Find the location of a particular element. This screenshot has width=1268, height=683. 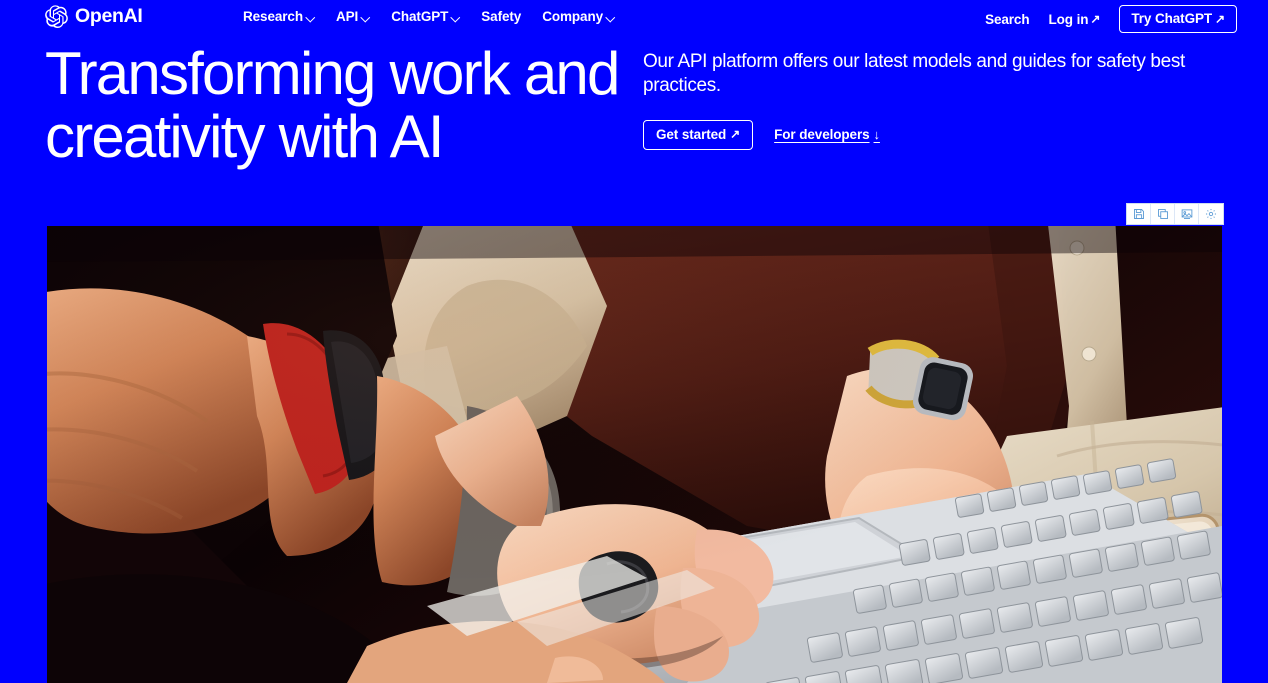

brand-name: OpenAI is located at coordinates (109, 15).